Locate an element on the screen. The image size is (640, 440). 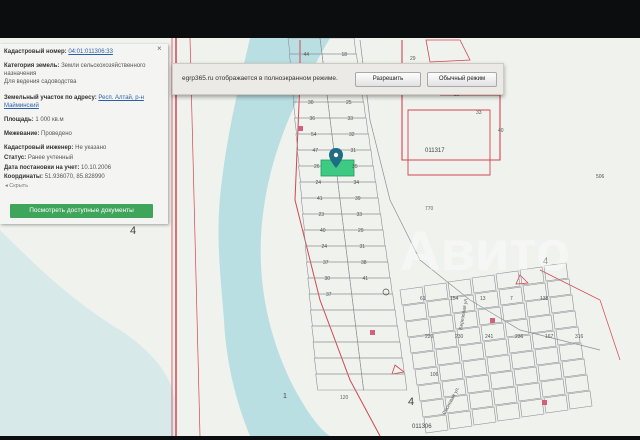
parcel-number: 220 is located at coordinates (429, 337).